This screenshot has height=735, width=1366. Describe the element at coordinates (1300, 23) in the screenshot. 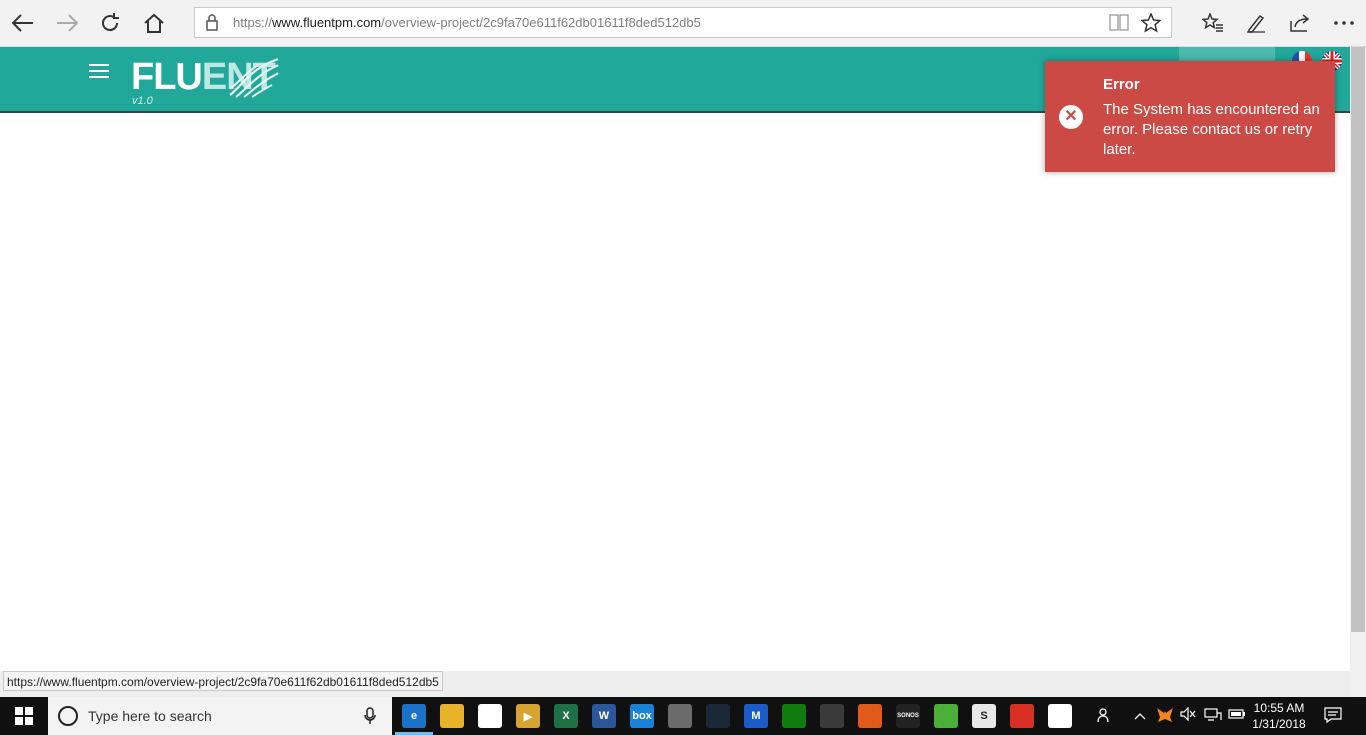

I see `share-icon` at that location.